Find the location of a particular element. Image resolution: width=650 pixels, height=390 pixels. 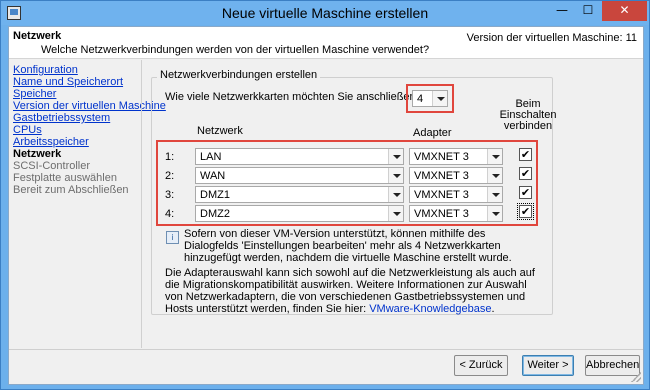

next-button: Weiter > is located at coordinates (548, 365).